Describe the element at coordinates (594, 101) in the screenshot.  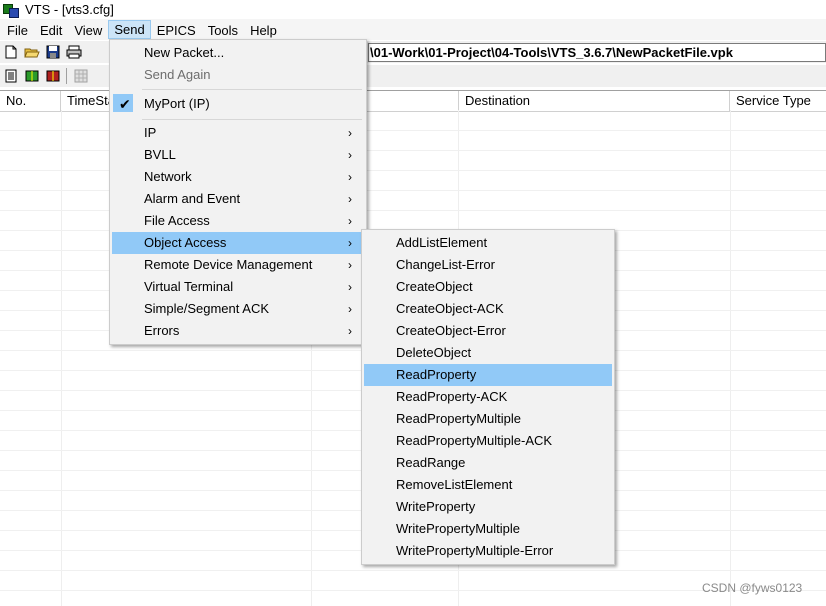
I see `column-header-destination: Destination` at that location.